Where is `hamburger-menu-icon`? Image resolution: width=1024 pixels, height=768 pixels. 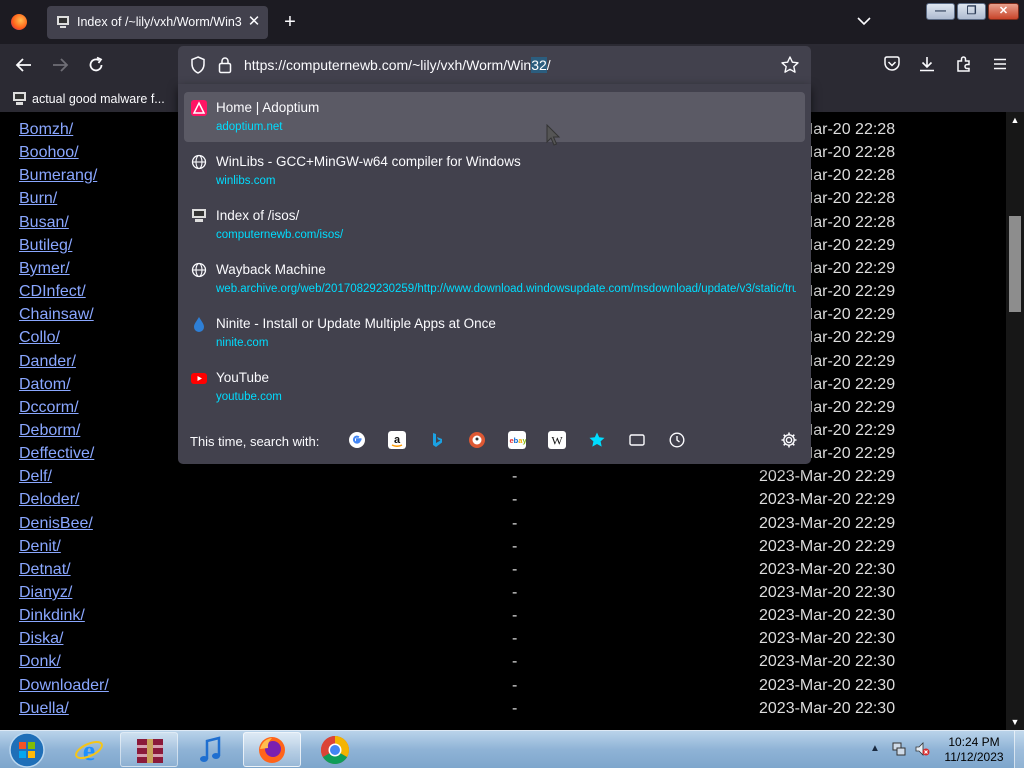
hamburger-menu-icon is located at coordinates (1000, 64).